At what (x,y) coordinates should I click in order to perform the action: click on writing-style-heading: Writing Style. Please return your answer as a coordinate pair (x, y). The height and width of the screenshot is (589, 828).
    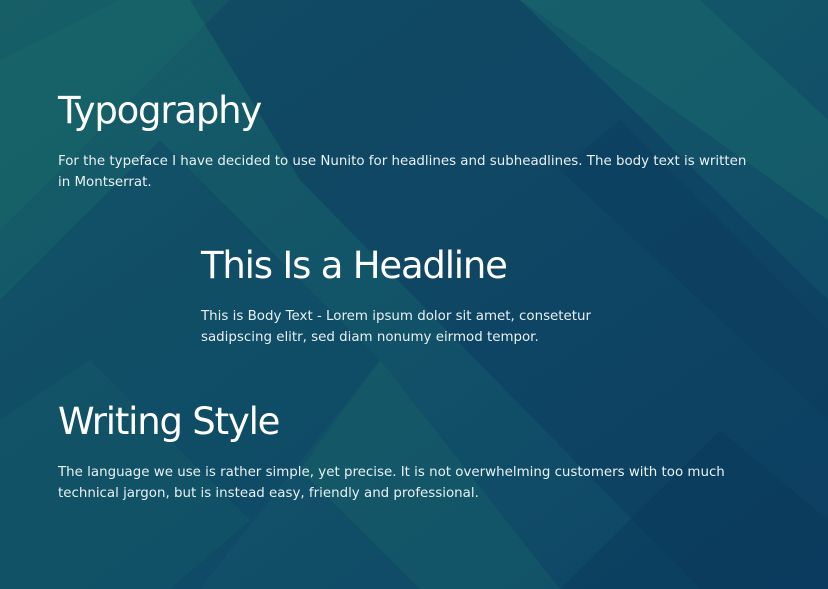
    Looking at the image, I should click on (169, 421).